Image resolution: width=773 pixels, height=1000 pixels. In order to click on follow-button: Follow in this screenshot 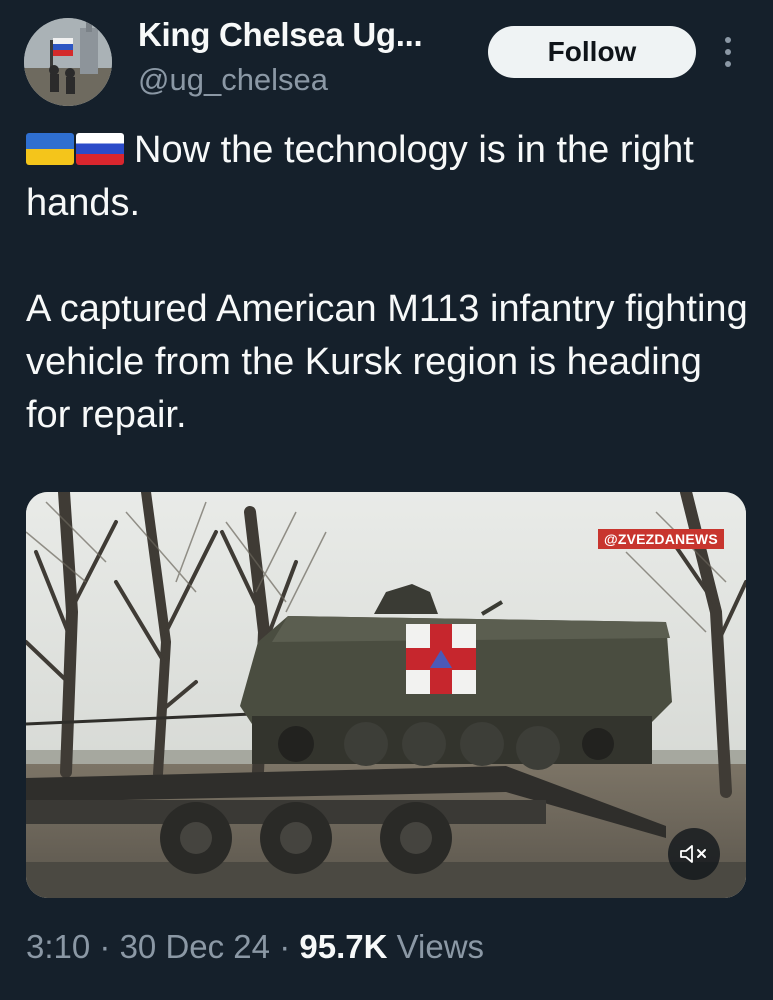, I will do `click(592, 52)`.